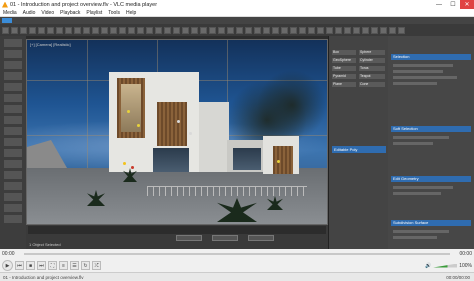  Describe the element at coordinates (465, 265) in the screenshot. I see `volume-value: 100%` at that location.